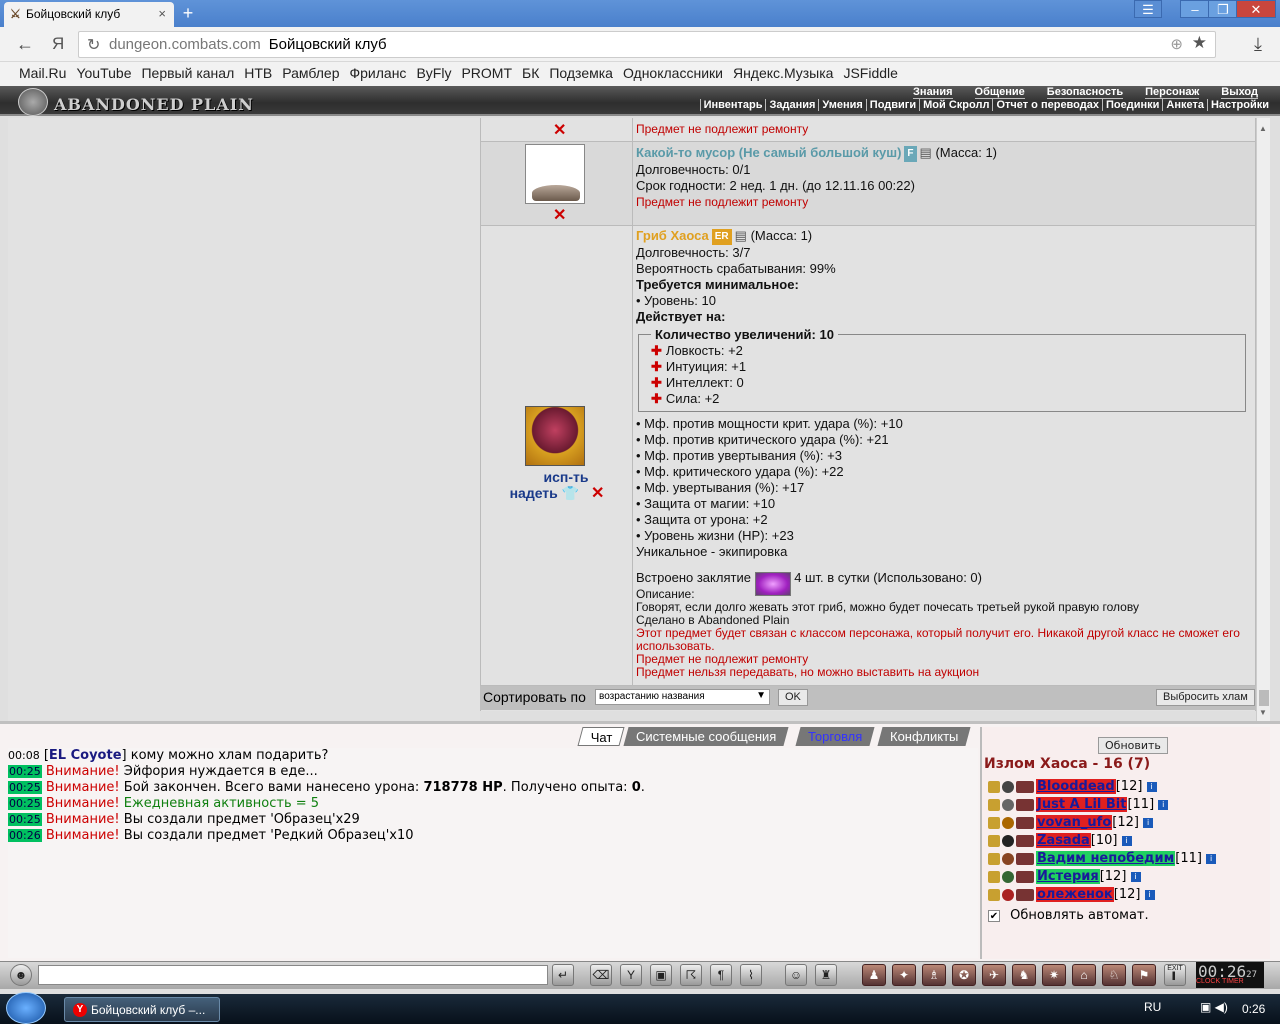  Describe the element at coordinates (1152, 1007) in the screenshot. I see `language-indicator: RU` at that location.